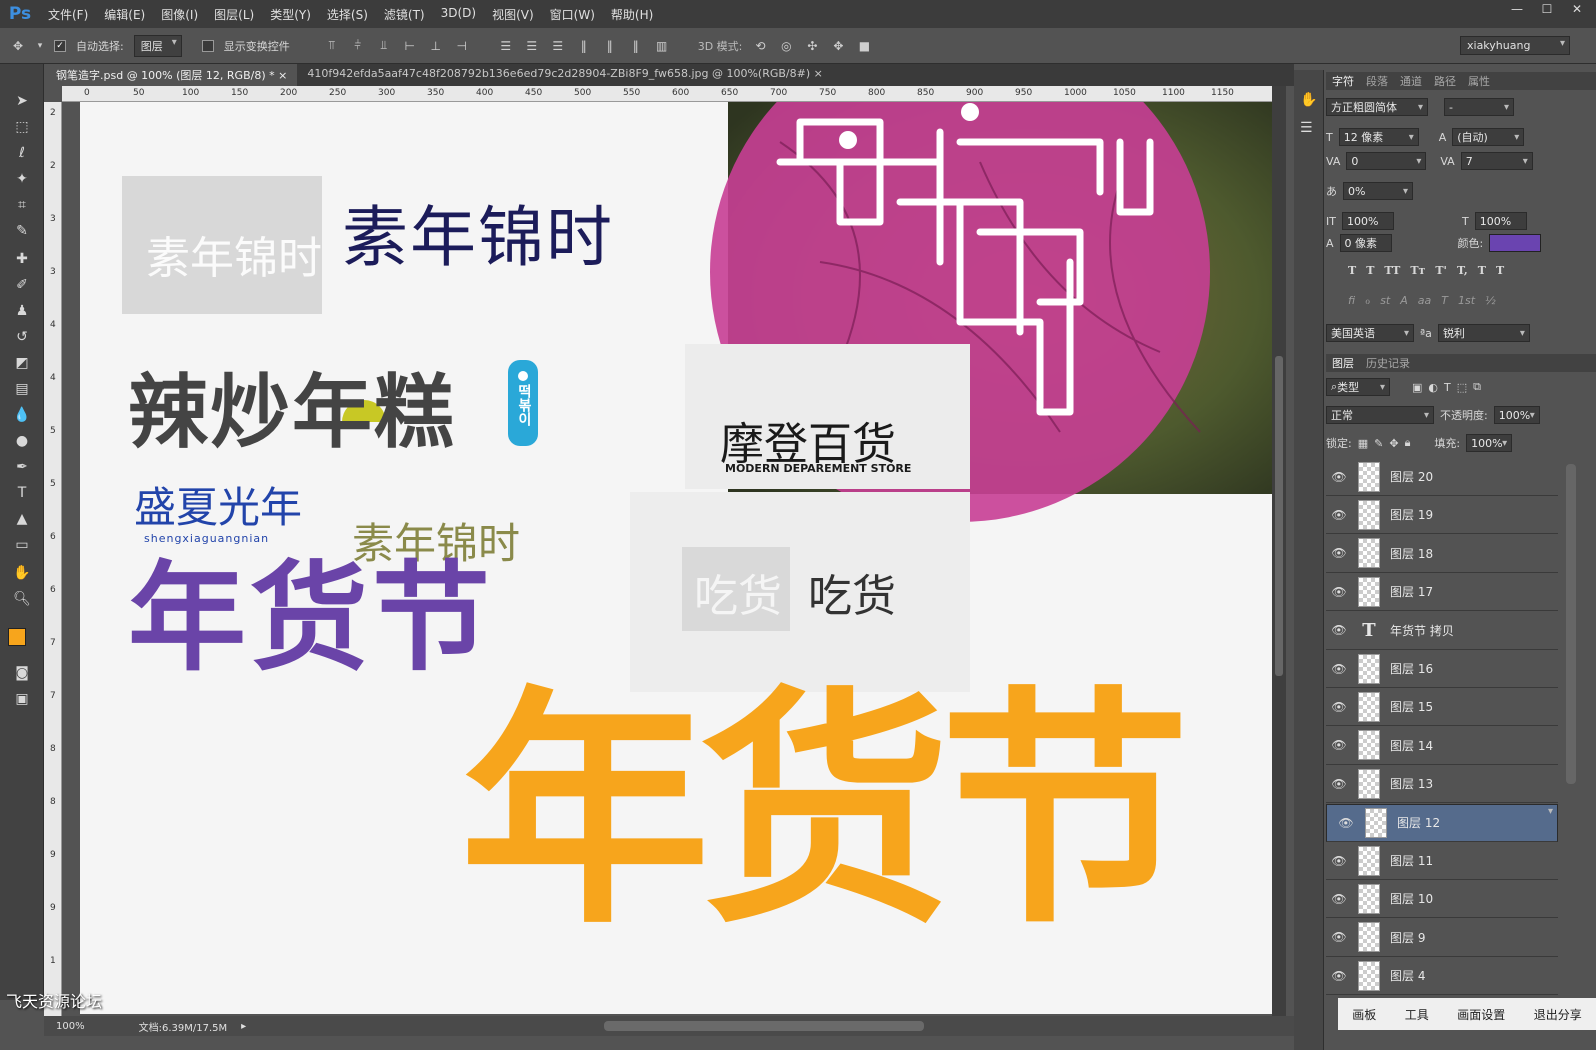 The image size is (1596, 1050). I want to click on layer-row: 👁︎ 图层 15, so click(1442, 707).